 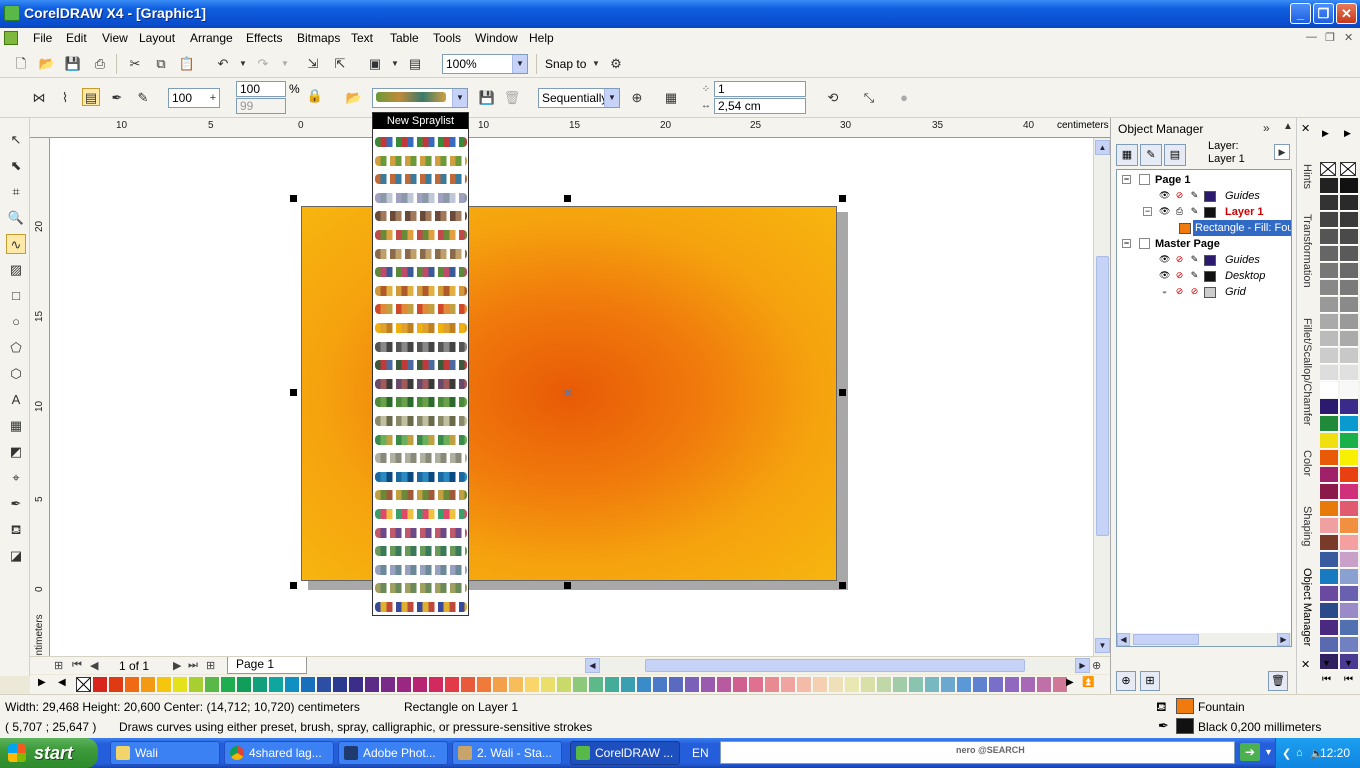 What do you see at coordinates (261, 106) in the screenshot?
I see `scale-percent-field: 99` at bounding box center [261, 106].